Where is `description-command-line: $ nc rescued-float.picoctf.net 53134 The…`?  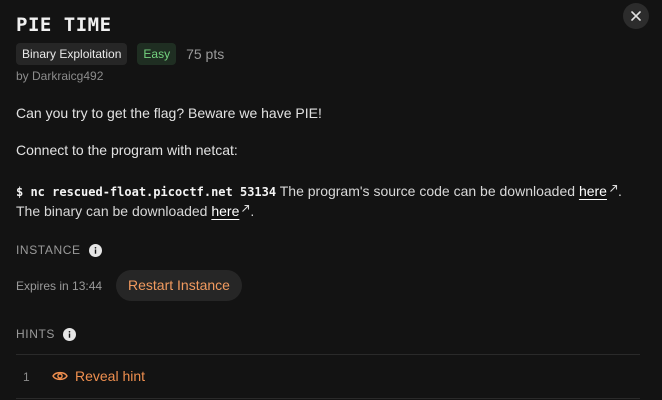
description-command-line: $ nc rescued-float.picoctf.net 53134 The… is located at coordinates (319, 189).